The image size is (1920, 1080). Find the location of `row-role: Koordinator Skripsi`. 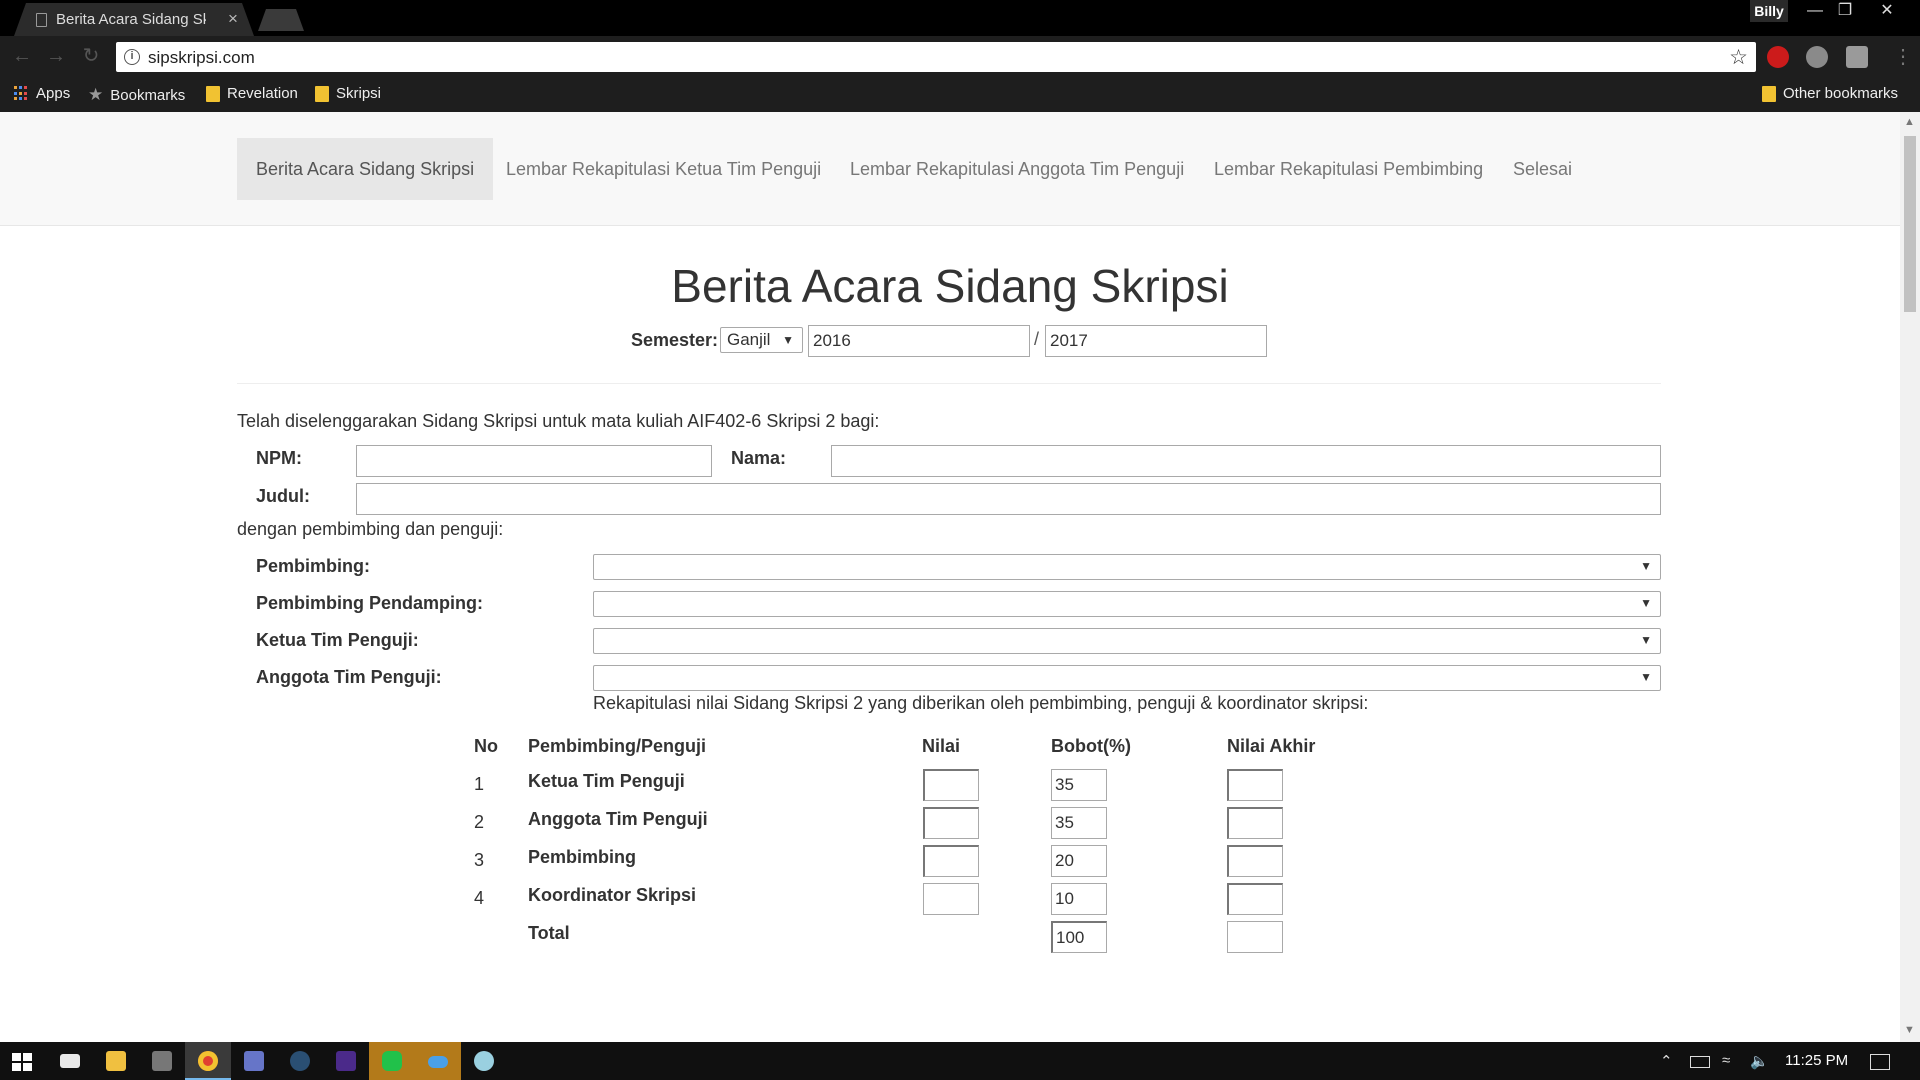

row-role: Koordinator Skripsi is located at coordinates (612, 895).